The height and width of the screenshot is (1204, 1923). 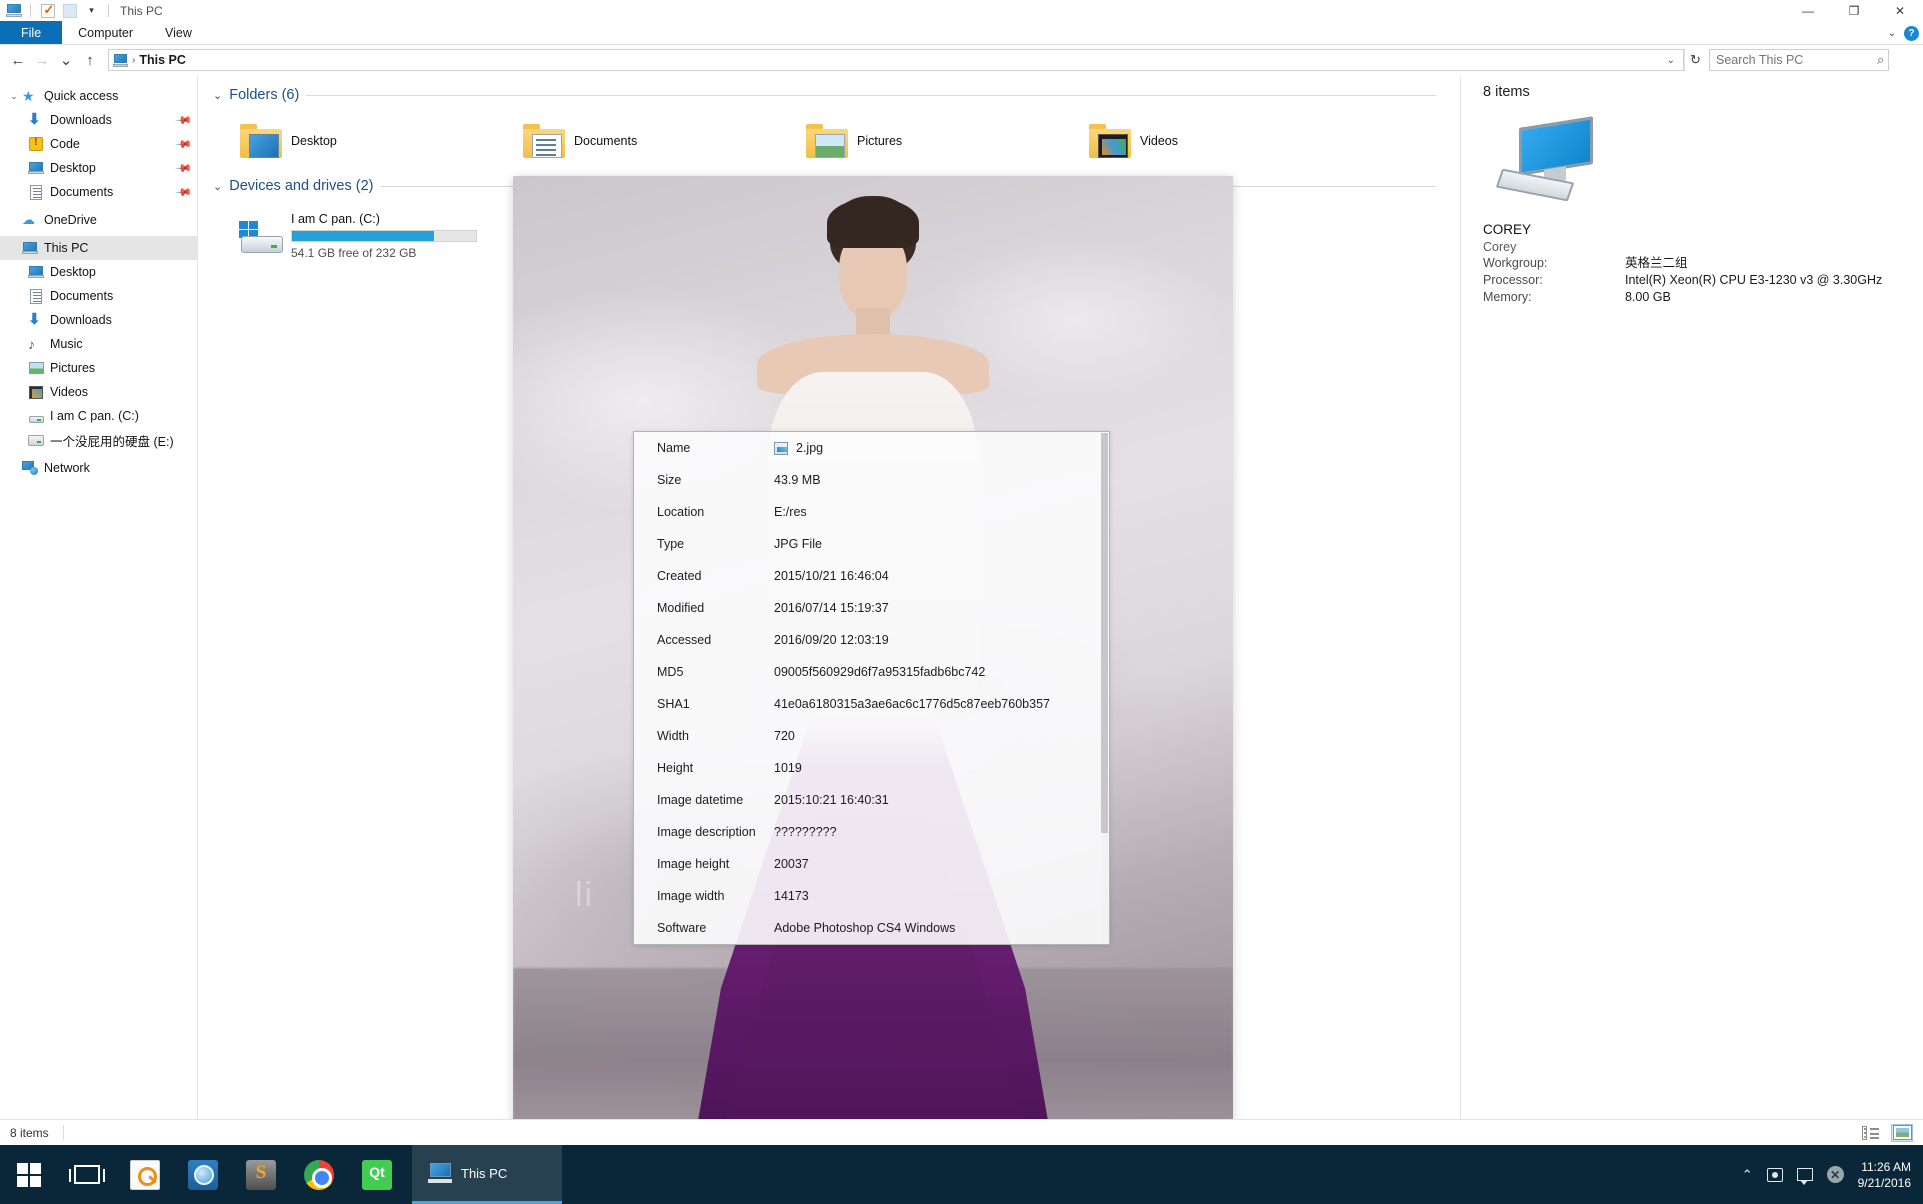 I want to click on group-title: Devices and drives (2), so click(x=301, y=186).